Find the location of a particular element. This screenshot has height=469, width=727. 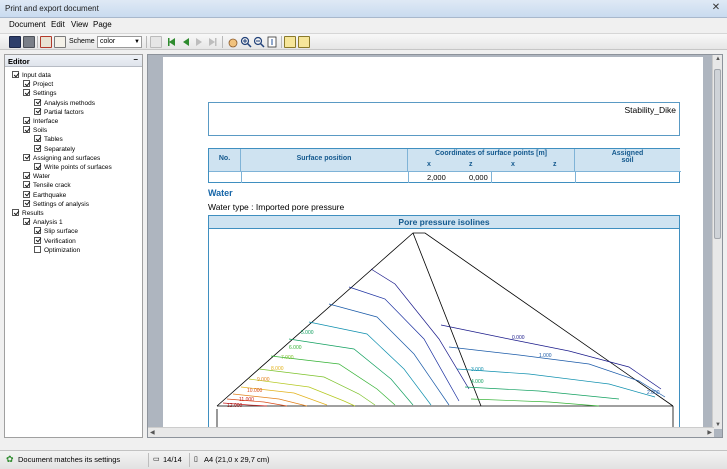

tree-item-label: Verification is located at coordinates (60, 241).